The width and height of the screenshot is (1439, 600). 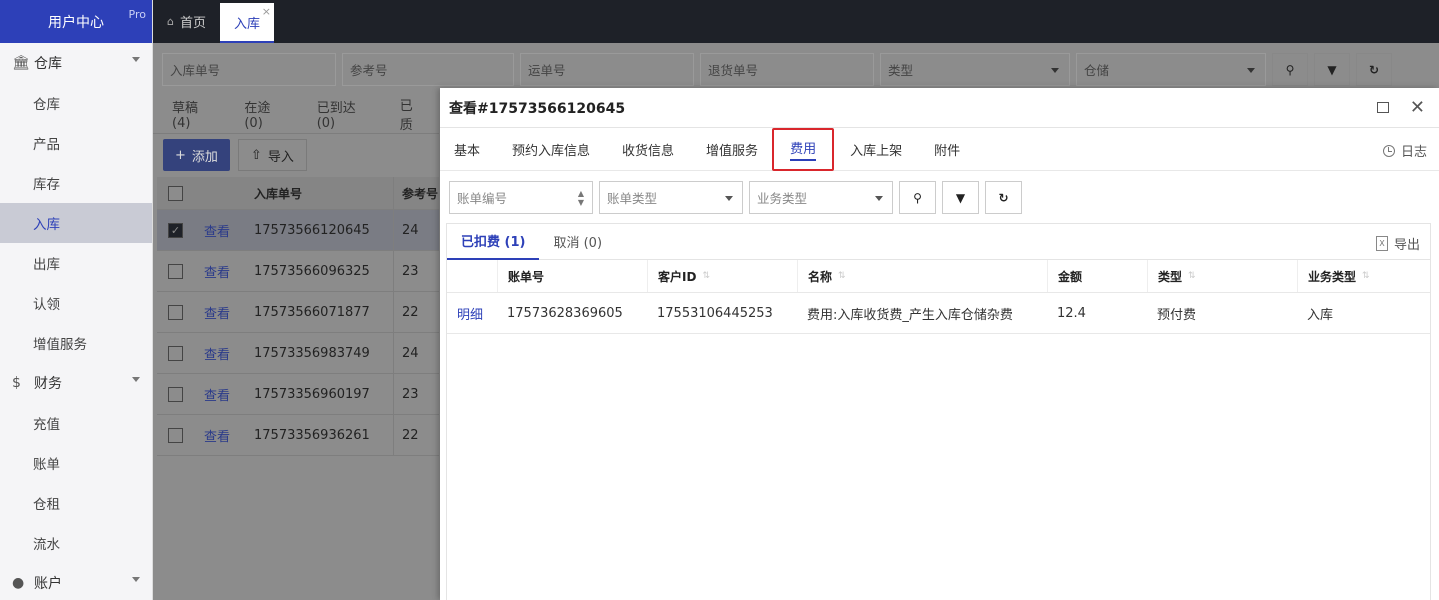 I want to click on return-no-input: 退货单号, so click(x=787, y=69).